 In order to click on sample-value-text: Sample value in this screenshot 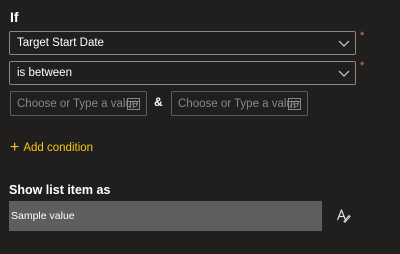, I will do `click(43, 216)`.